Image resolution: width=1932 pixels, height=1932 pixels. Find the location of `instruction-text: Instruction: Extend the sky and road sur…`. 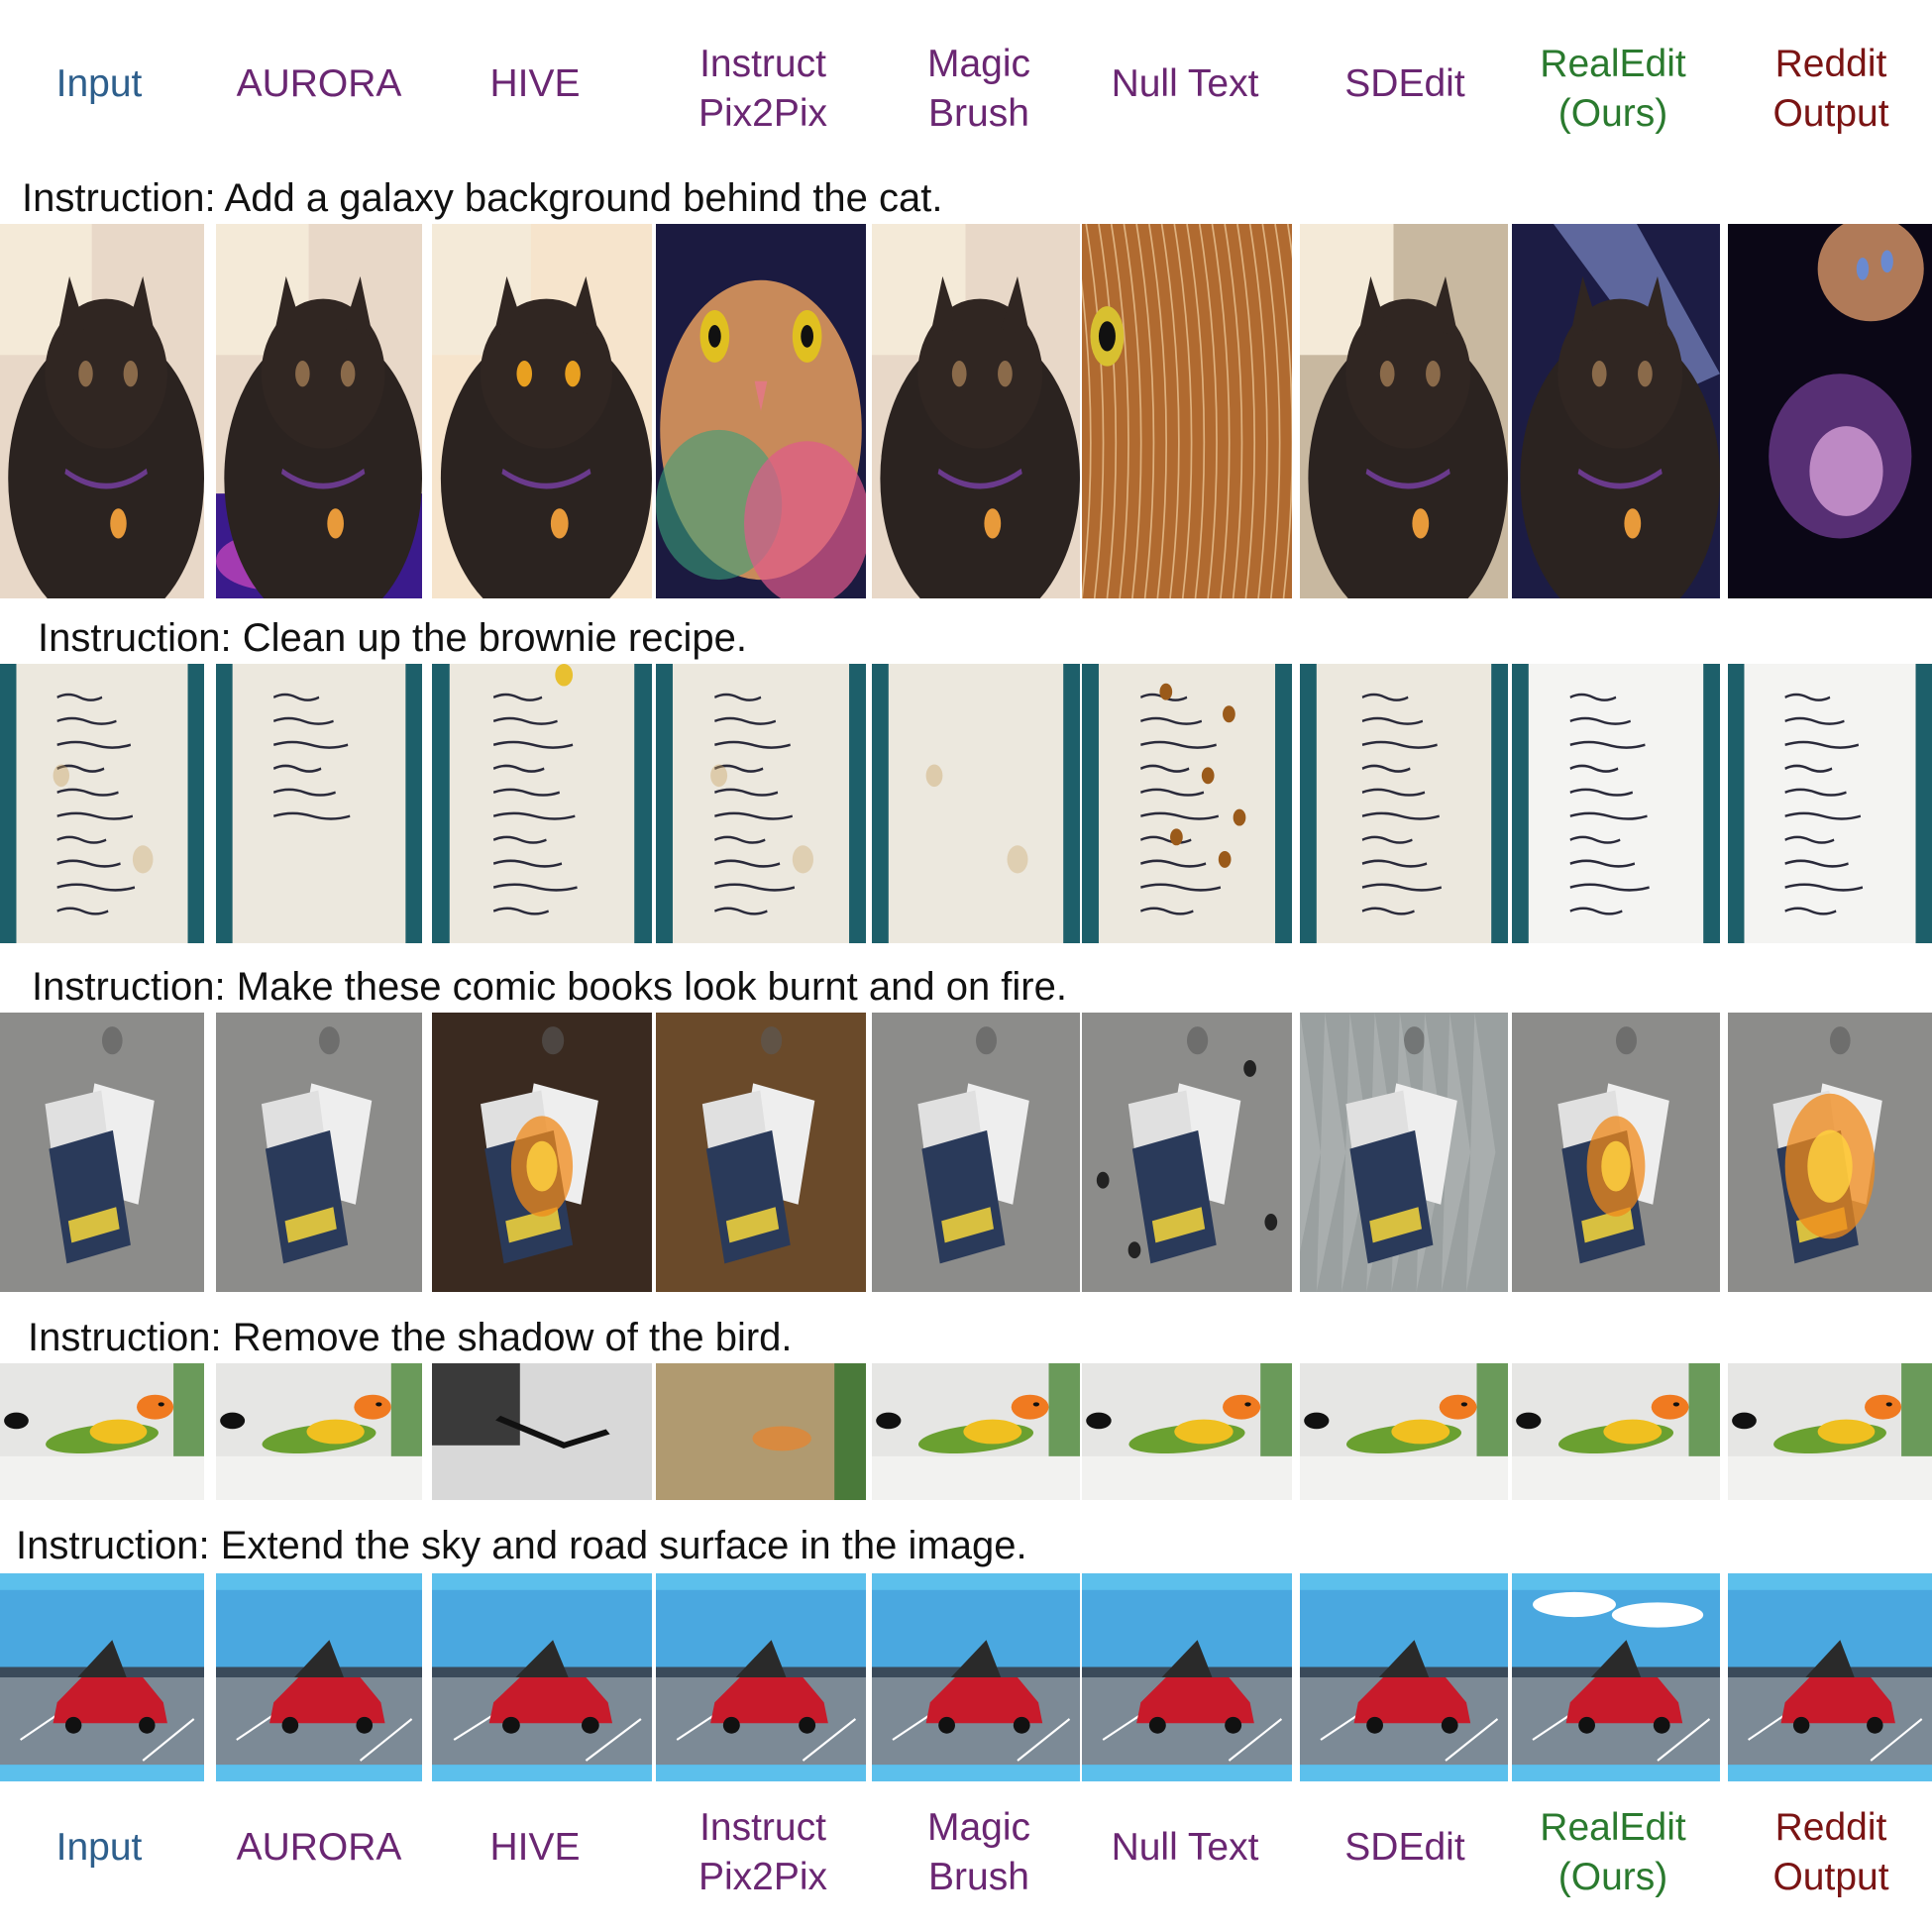

instruction-text: Instruction: Extend the sky and road sur… is located at coordinates (522, 1545).